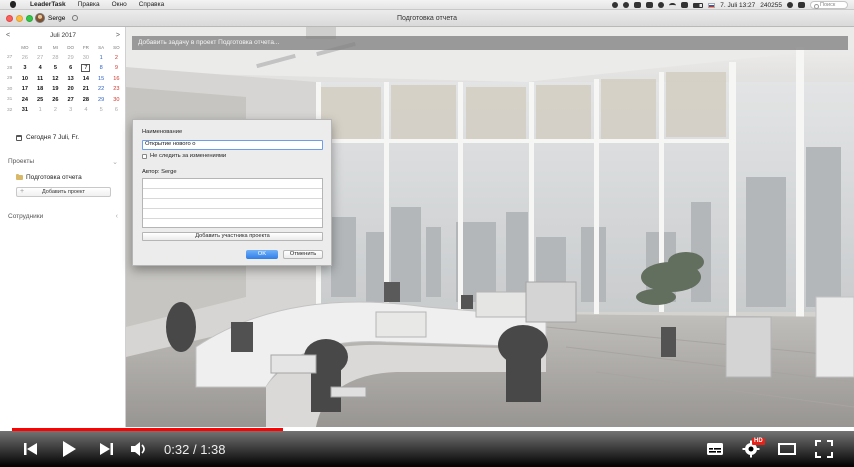  Describe the element at coordinates (673, 5) in the screenshot. I see `wifi-icon` at that location.